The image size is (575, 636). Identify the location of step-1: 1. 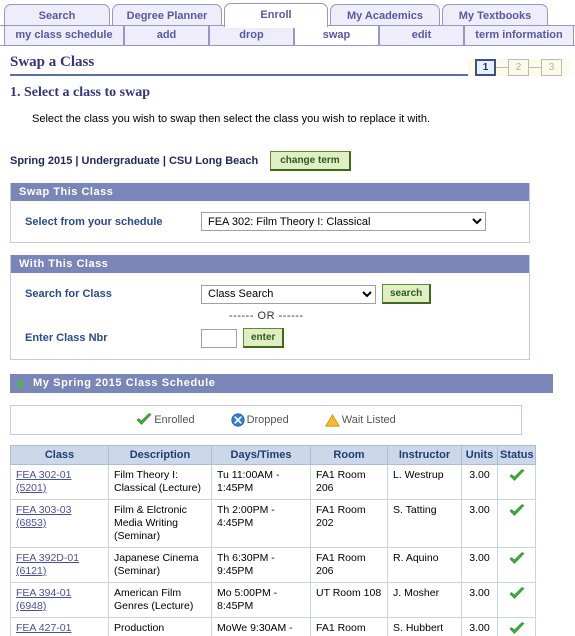
(485, 67).